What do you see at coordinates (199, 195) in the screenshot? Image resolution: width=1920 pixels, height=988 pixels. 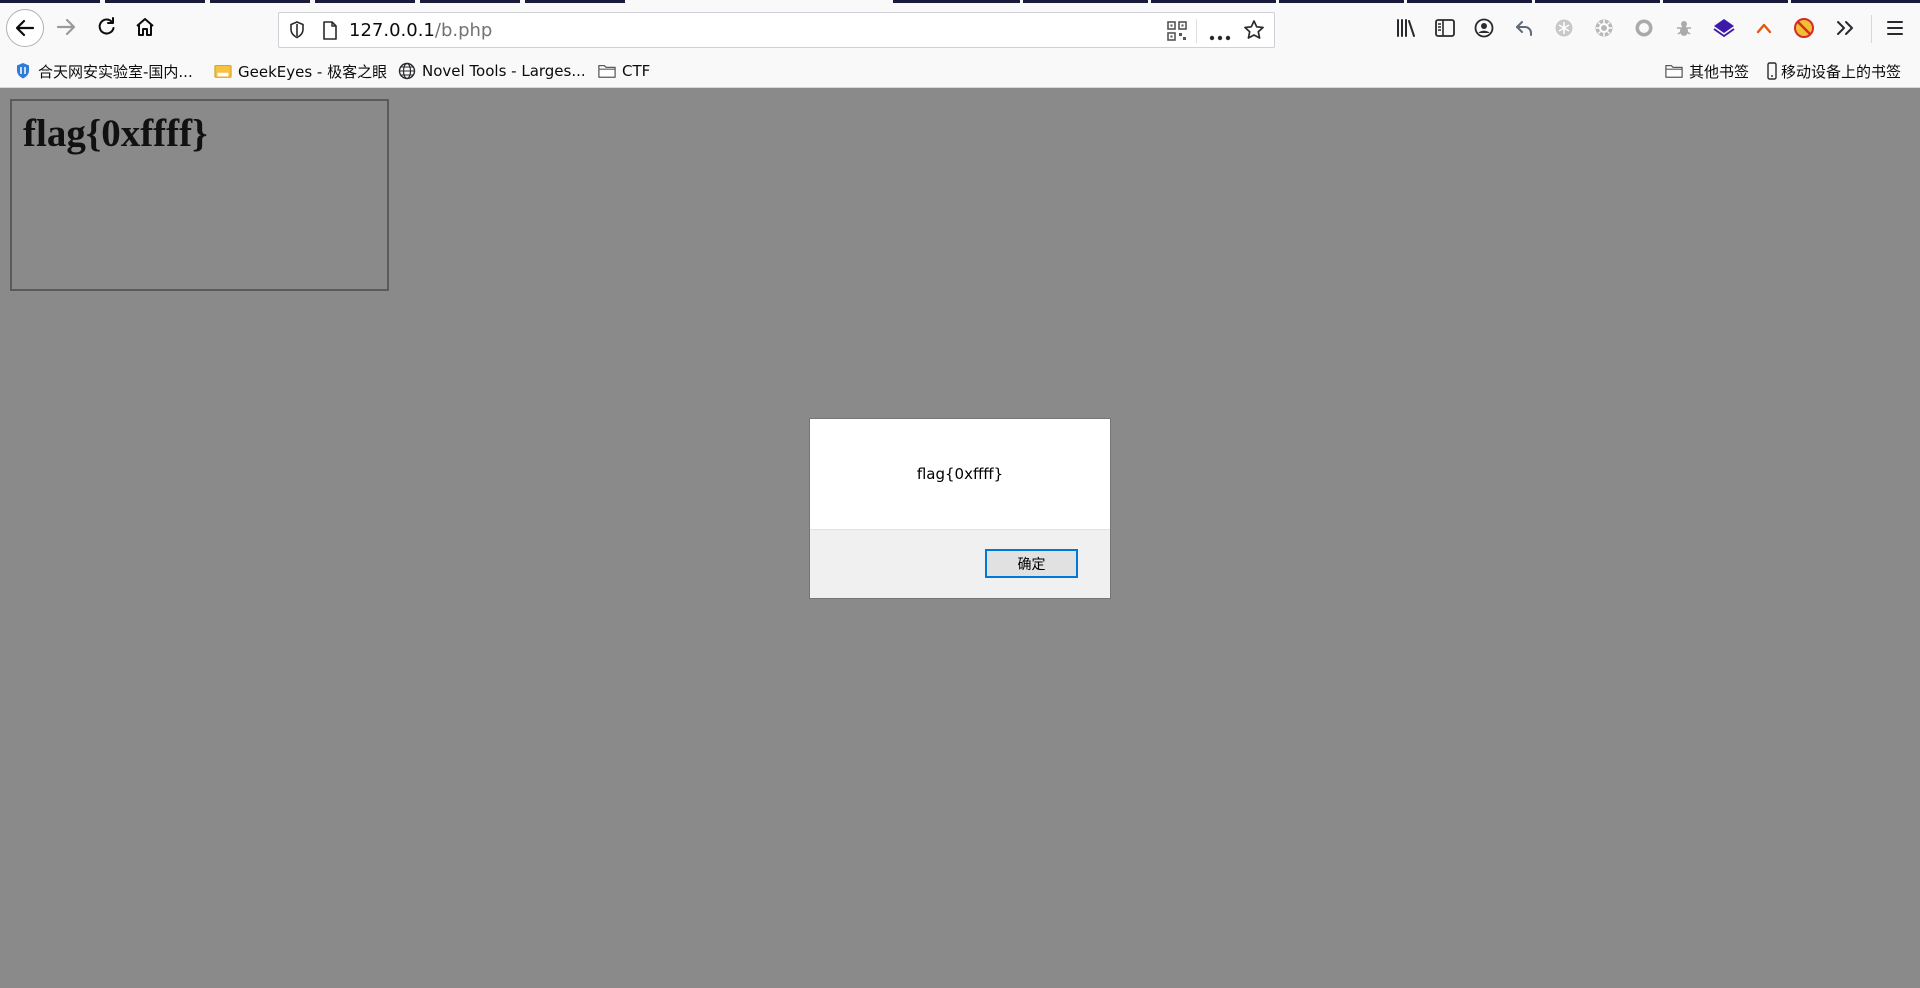 I see `flag-panel: flag{0xffff}` at bounding box center [199, 195].